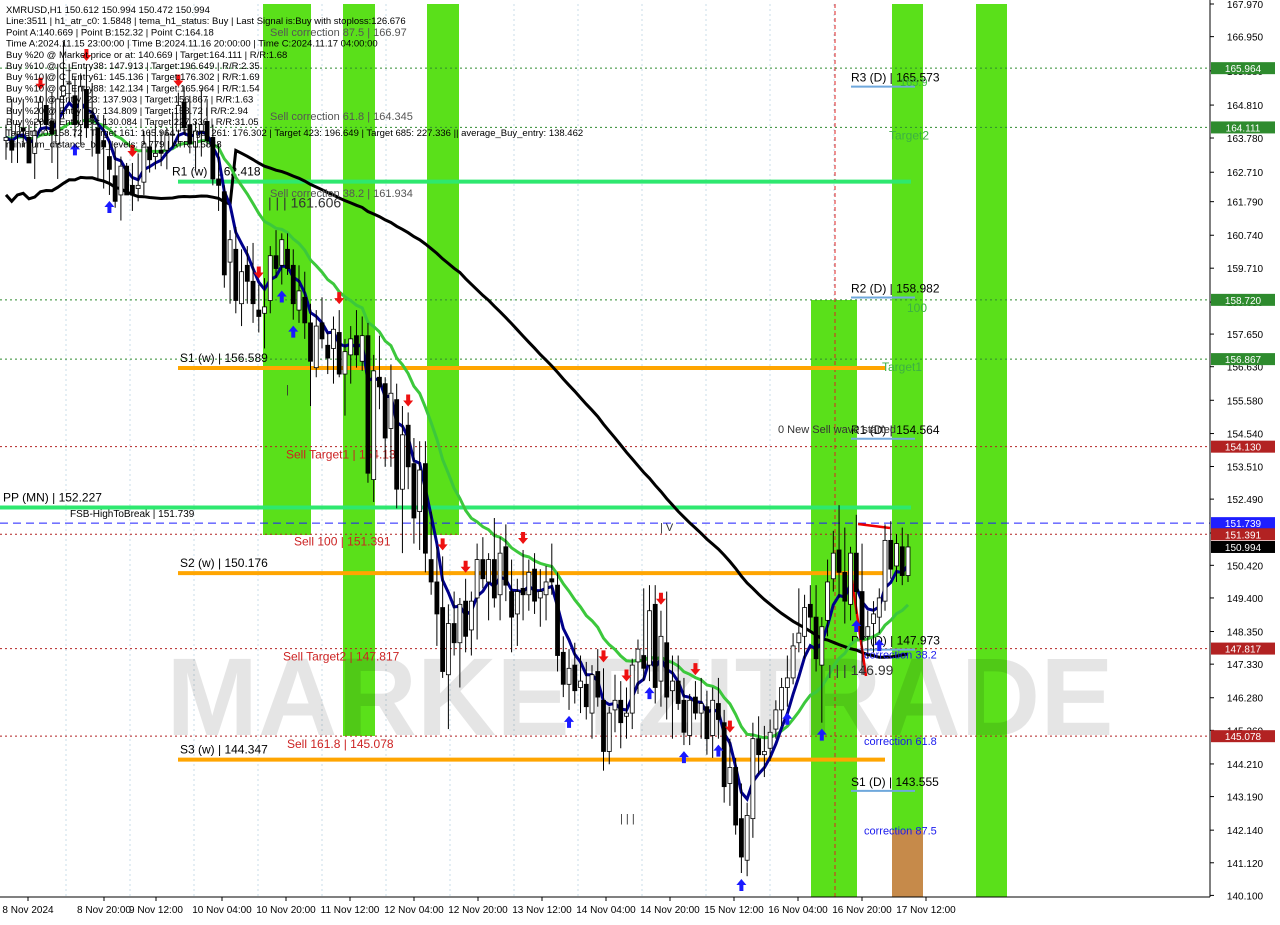  I want to click on y-tick-label: 155.580, so click(1245, 401).